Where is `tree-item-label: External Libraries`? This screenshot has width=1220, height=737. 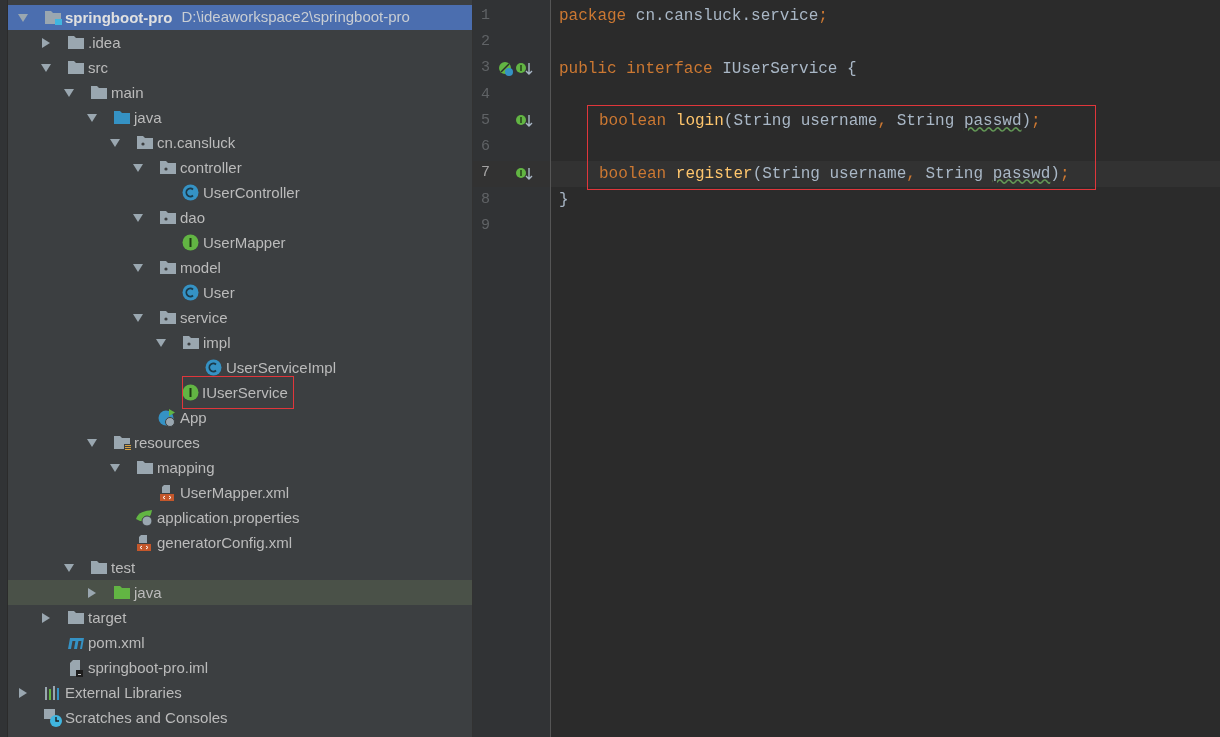
tree-item-label: External Libraries is located at coordinates (123, 693).